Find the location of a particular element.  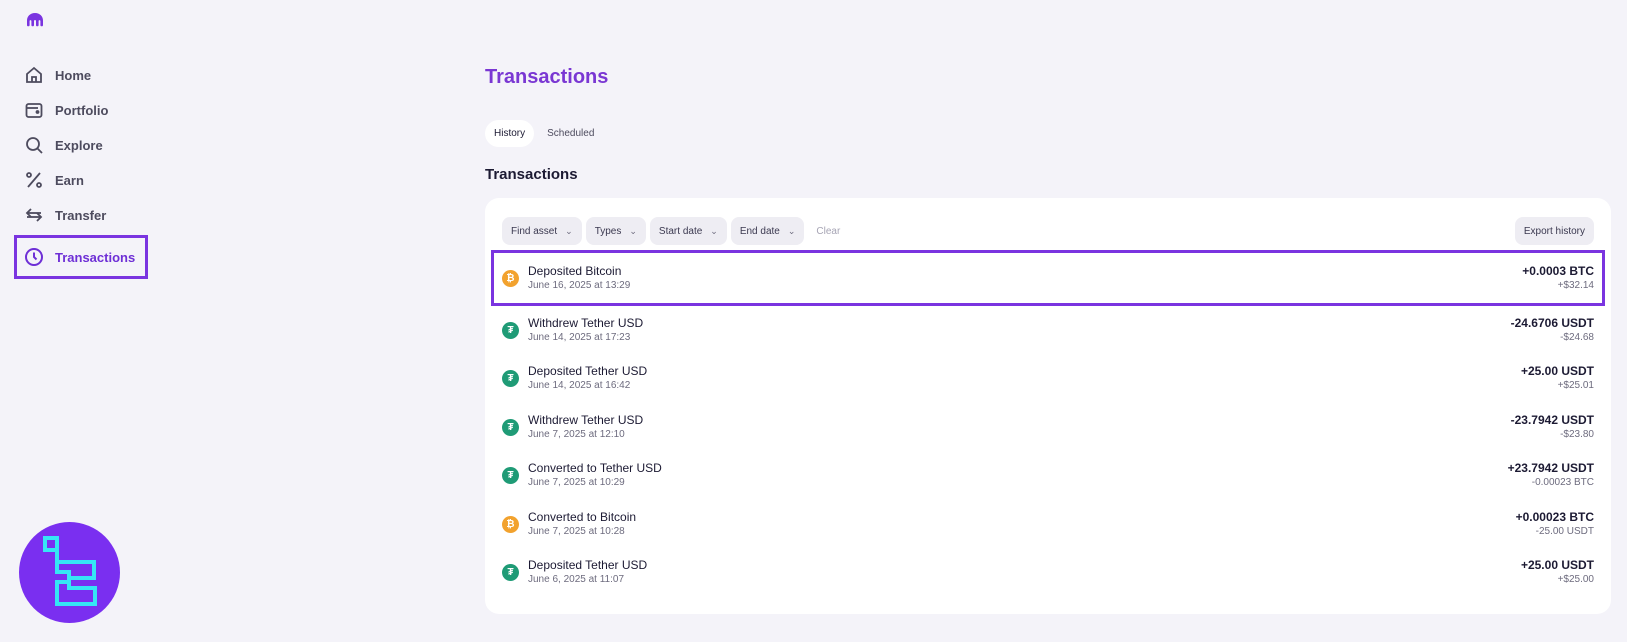

sidebar-item-transfer: Transfer is located at coordinates (81, 215).